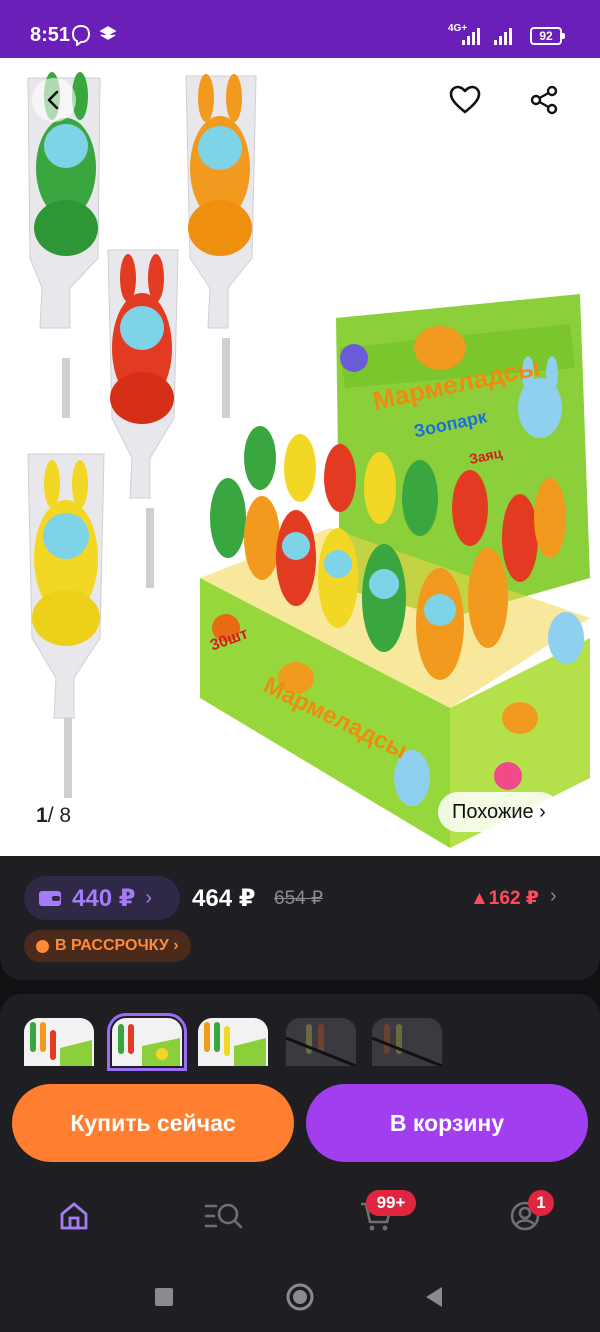 The image size is (600, 1332). I want to click on catalog-search-icon, so click(223, 1216).